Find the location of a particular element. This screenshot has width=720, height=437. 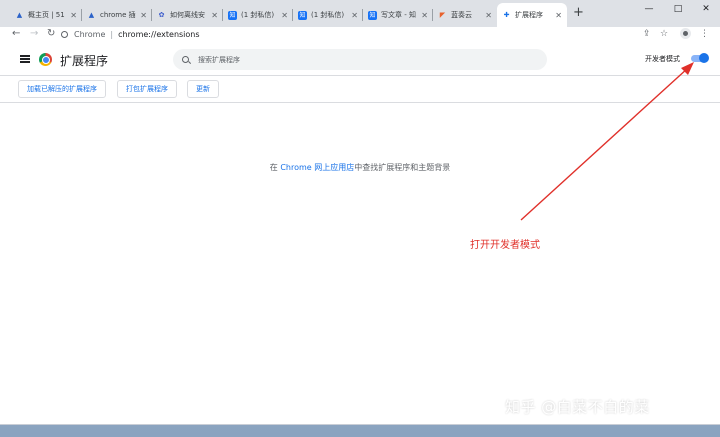

dev-actions-bar: 加载已解压的扩展程序 打包扩展程序 更新 is located at coordinates (360, 89).